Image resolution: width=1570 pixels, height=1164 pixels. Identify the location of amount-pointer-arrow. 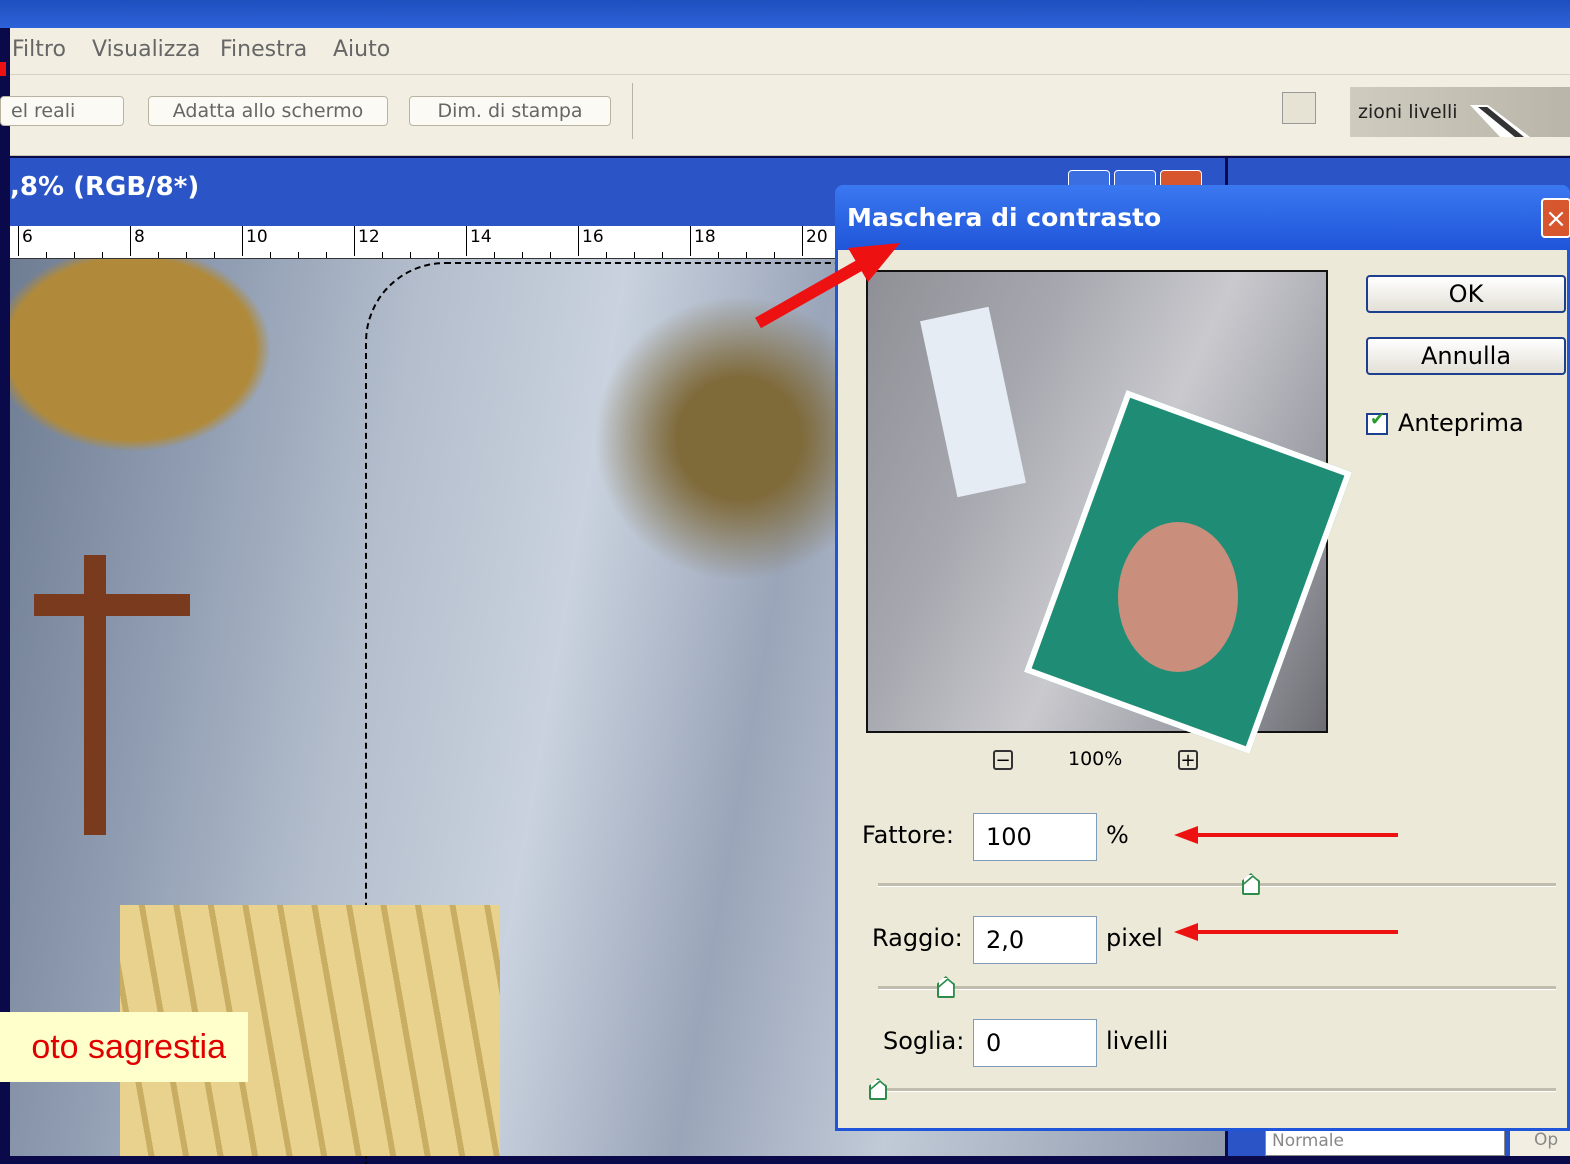
(1286, 835).